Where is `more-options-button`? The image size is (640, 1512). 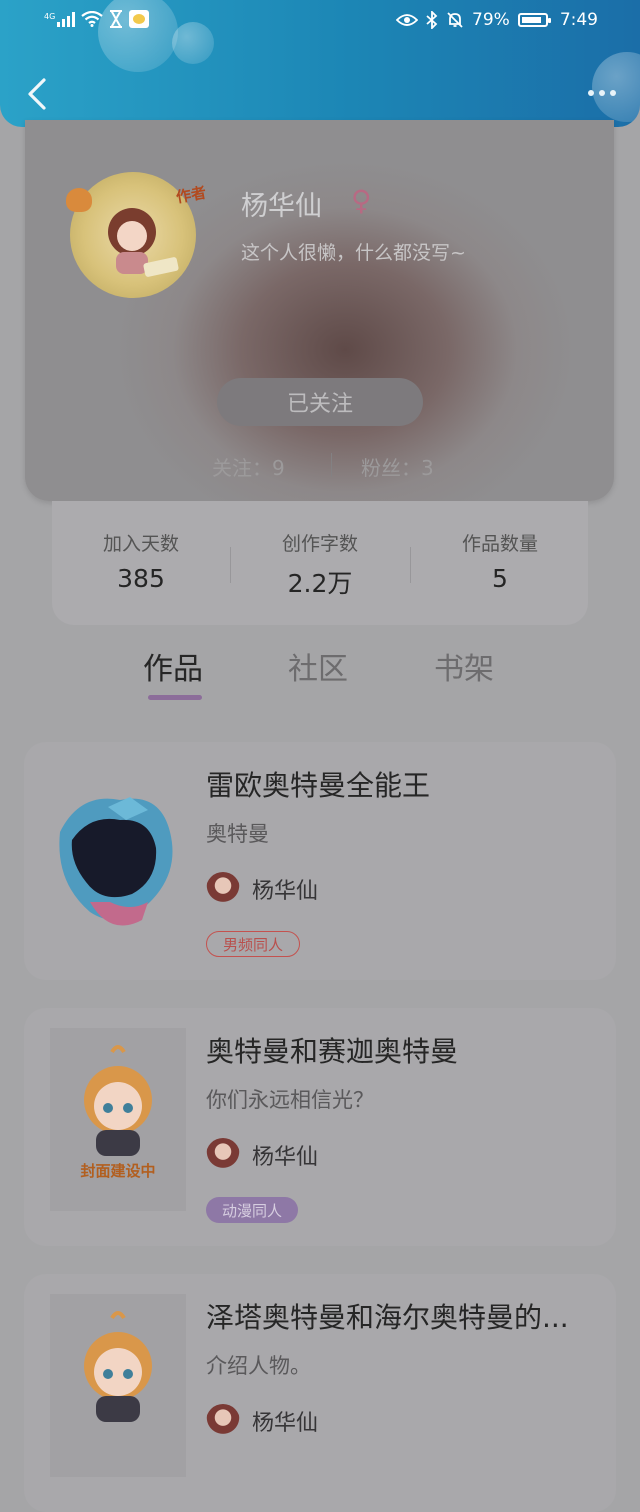 more-options-button is located at coordinates (602, 93).